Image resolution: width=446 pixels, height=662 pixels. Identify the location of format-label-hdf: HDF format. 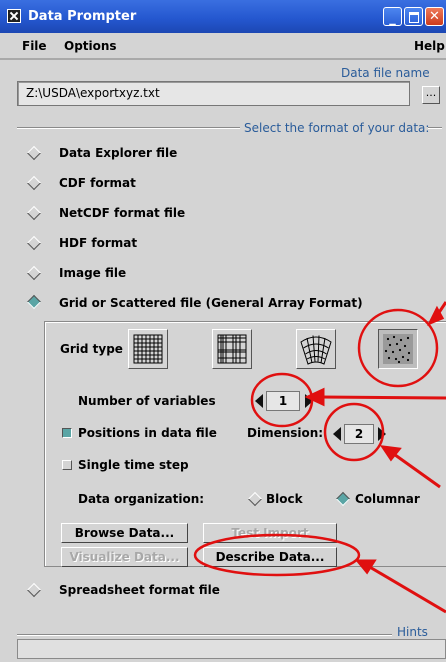
(98, 243).